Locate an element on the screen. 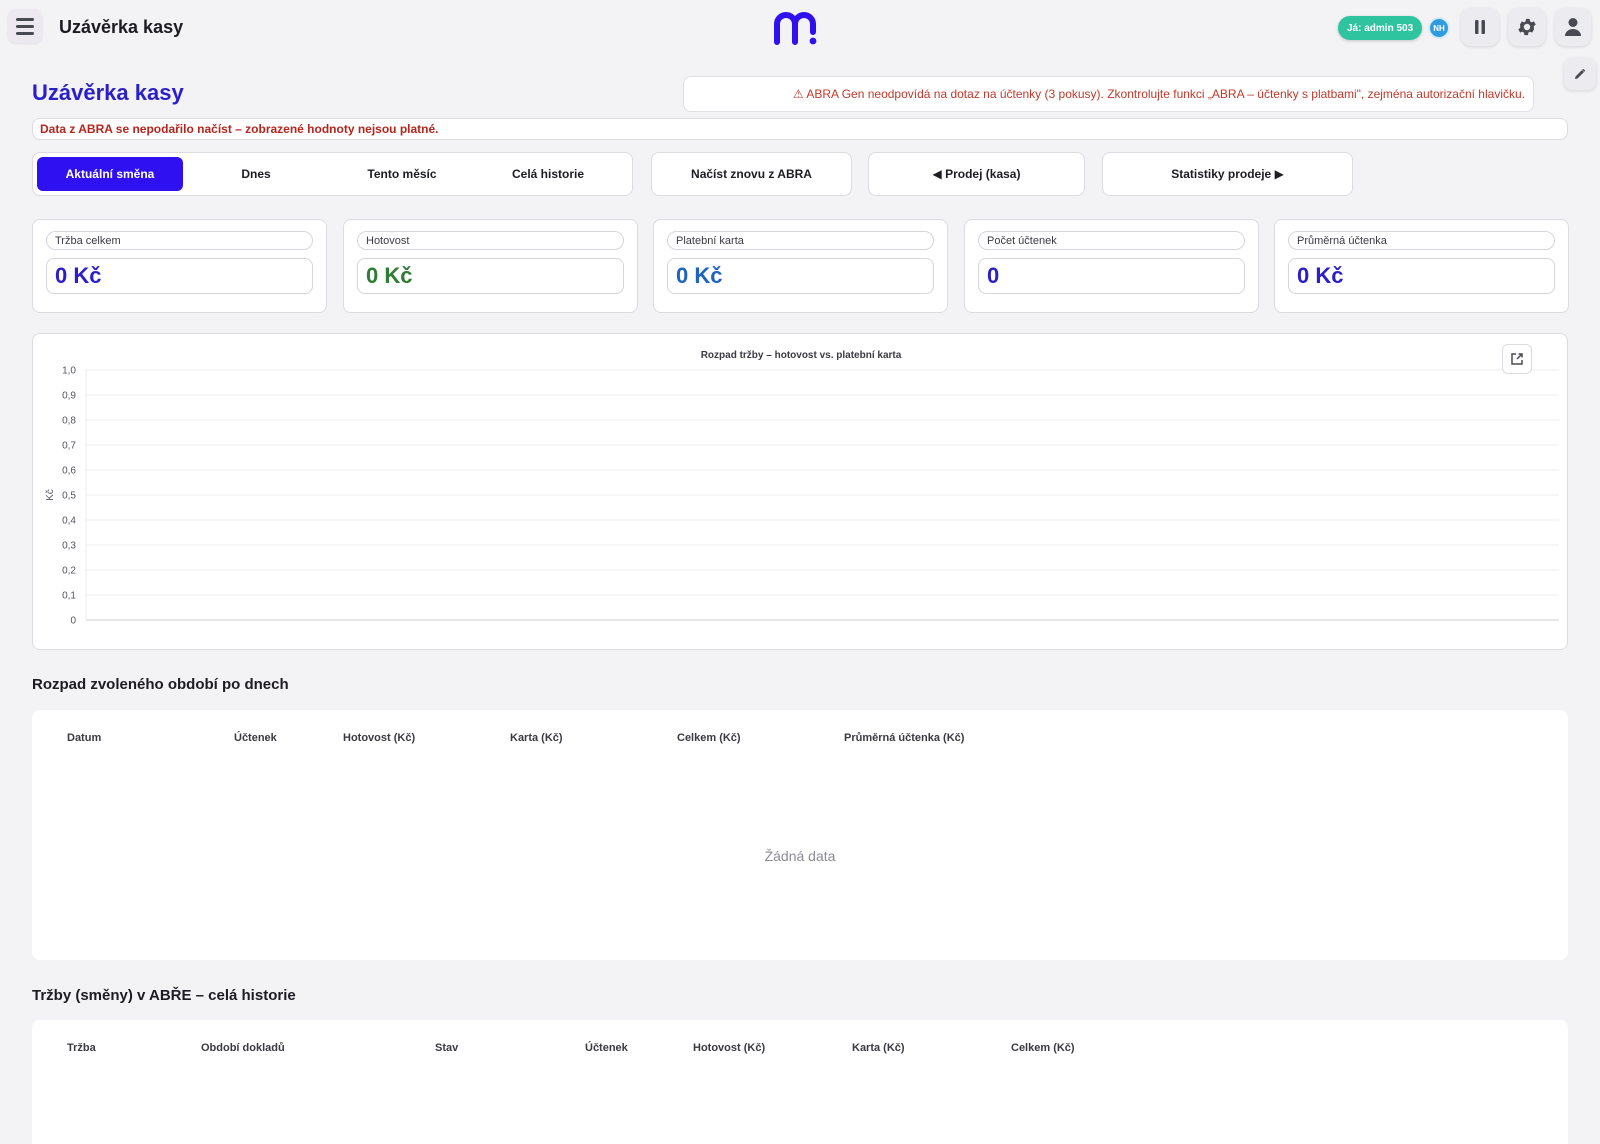  y-tick-label: 1,0 is located at coordinates (69, 371).